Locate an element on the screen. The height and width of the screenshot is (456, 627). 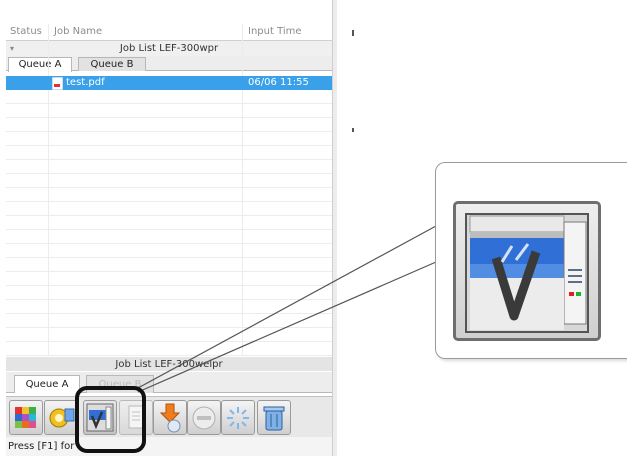
zoomed-printer-check-icon is located at coordinates (527, 271).